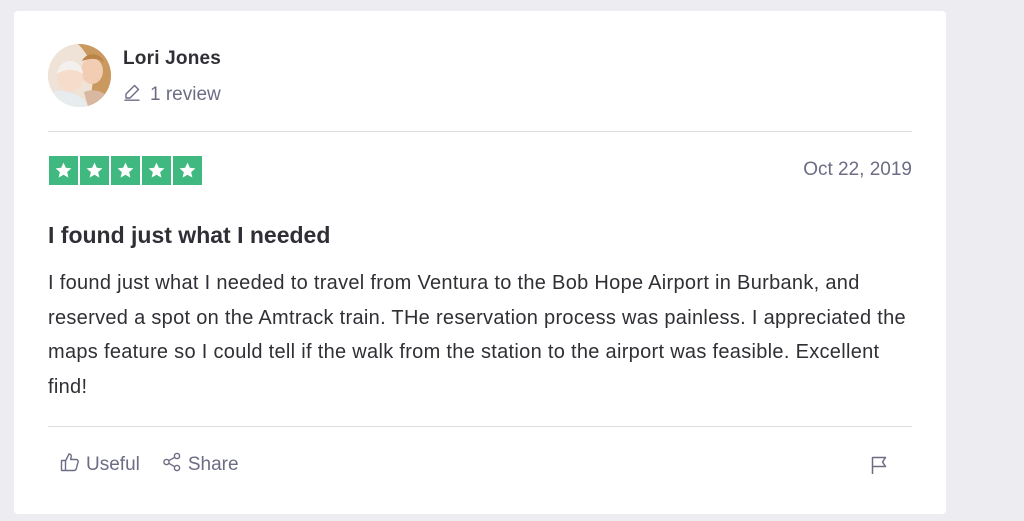 The width and height of the screenshot is (1024, 521). I want to click on review-title: I found just what I needed, so click(189, 235).